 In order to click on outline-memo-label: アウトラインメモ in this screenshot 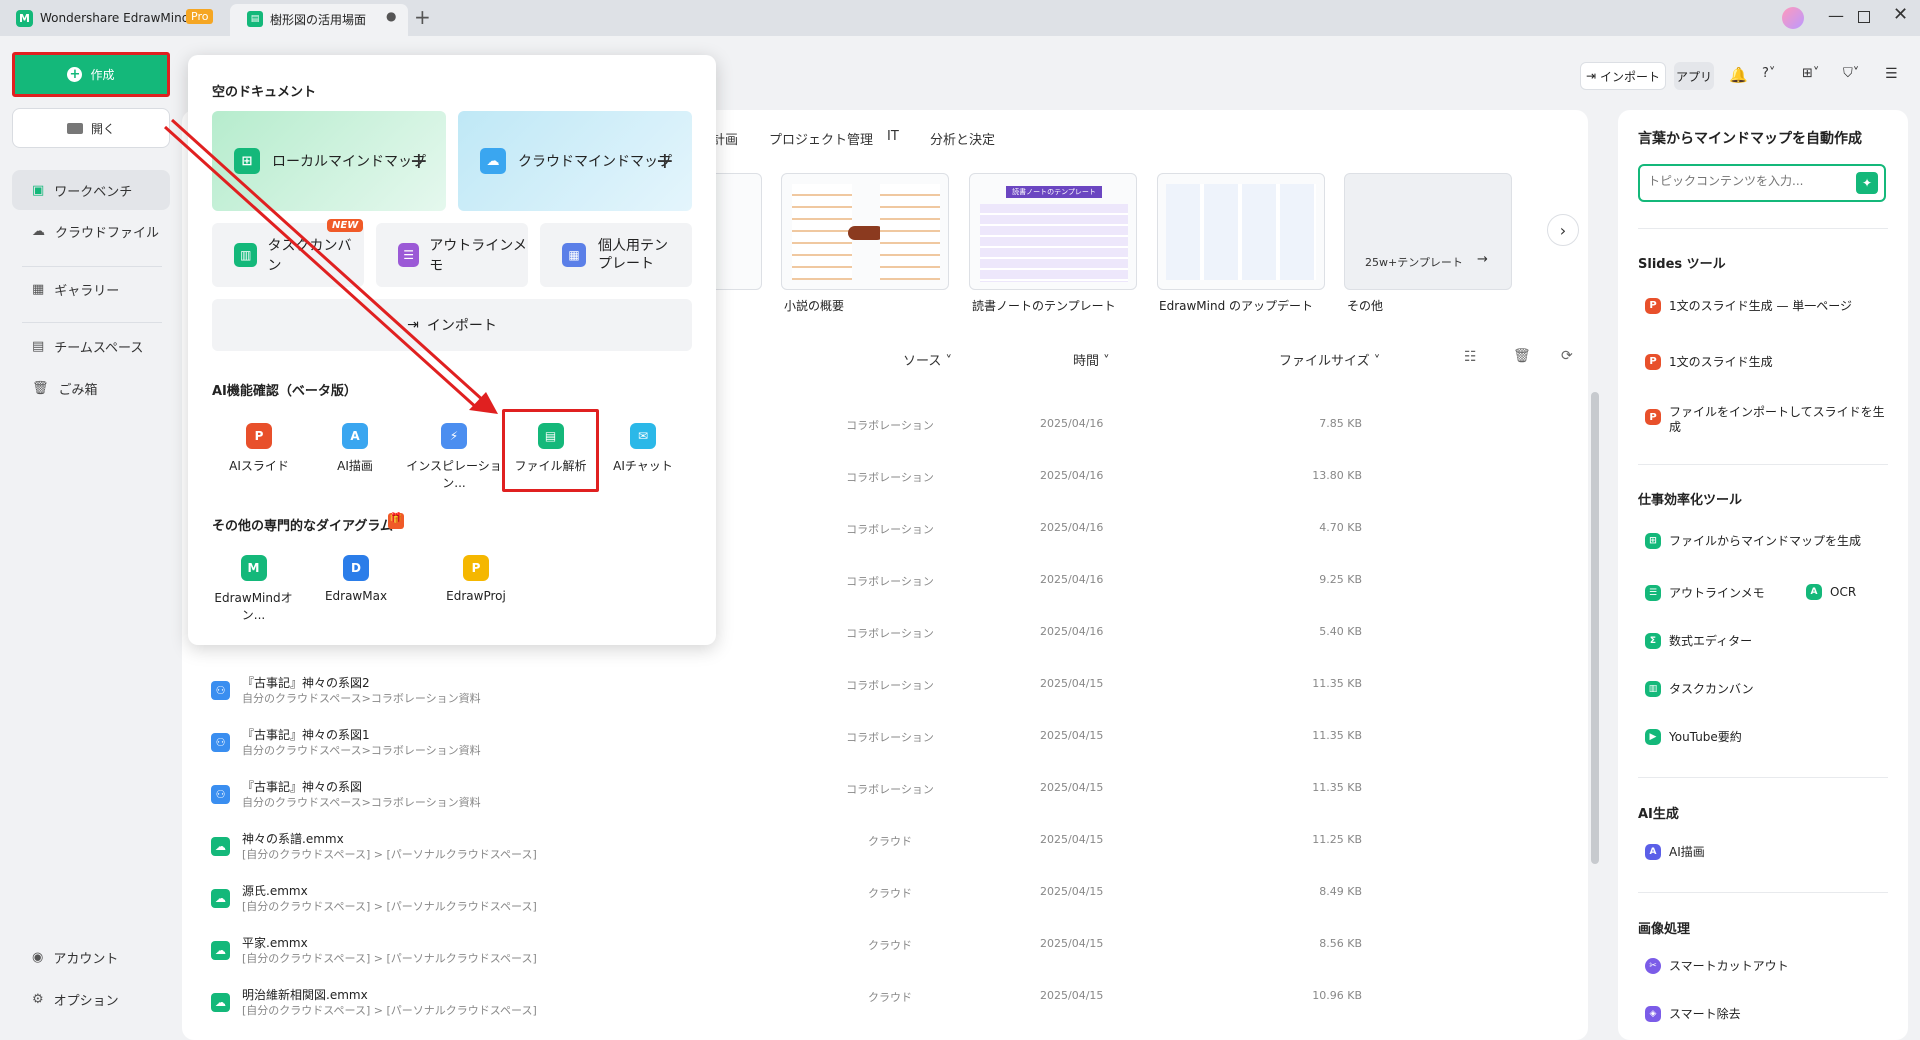, I will do `click(478, 256)`.